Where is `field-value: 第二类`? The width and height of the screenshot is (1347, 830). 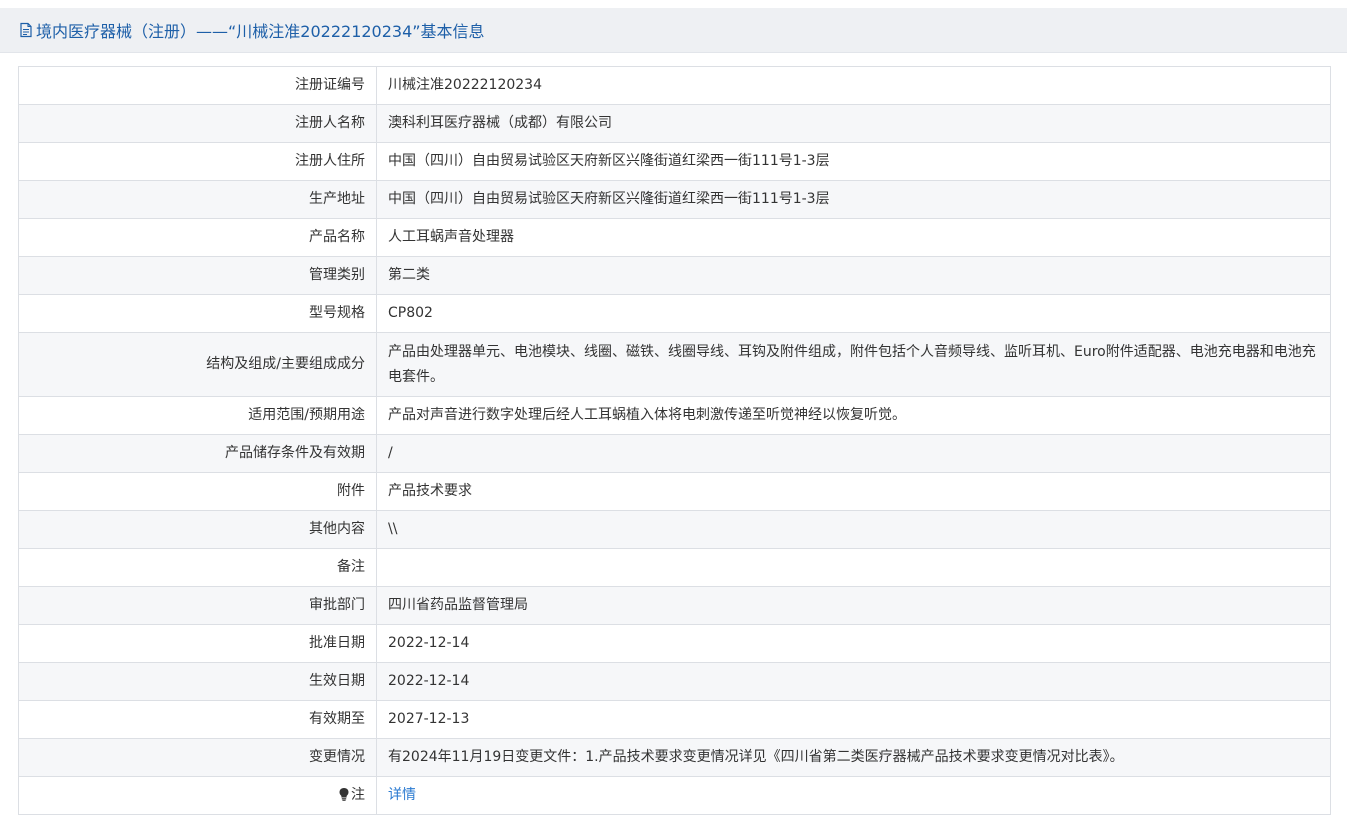 field-value: 第二类 is located at coordinates (853, 275).